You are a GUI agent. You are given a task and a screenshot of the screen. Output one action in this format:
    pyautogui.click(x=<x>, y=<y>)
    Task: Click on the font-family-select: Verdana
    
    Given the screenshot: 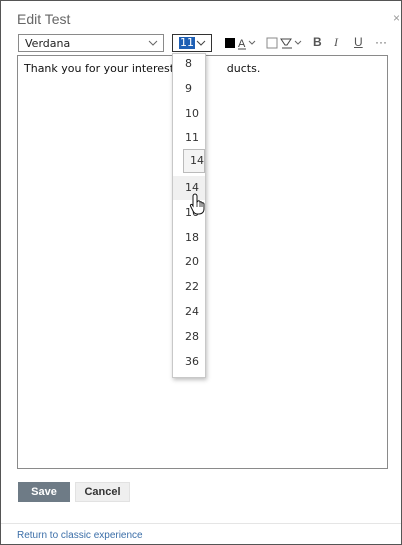 What is the action you would take?
    pyautogui.click(x=91, y=43)
    